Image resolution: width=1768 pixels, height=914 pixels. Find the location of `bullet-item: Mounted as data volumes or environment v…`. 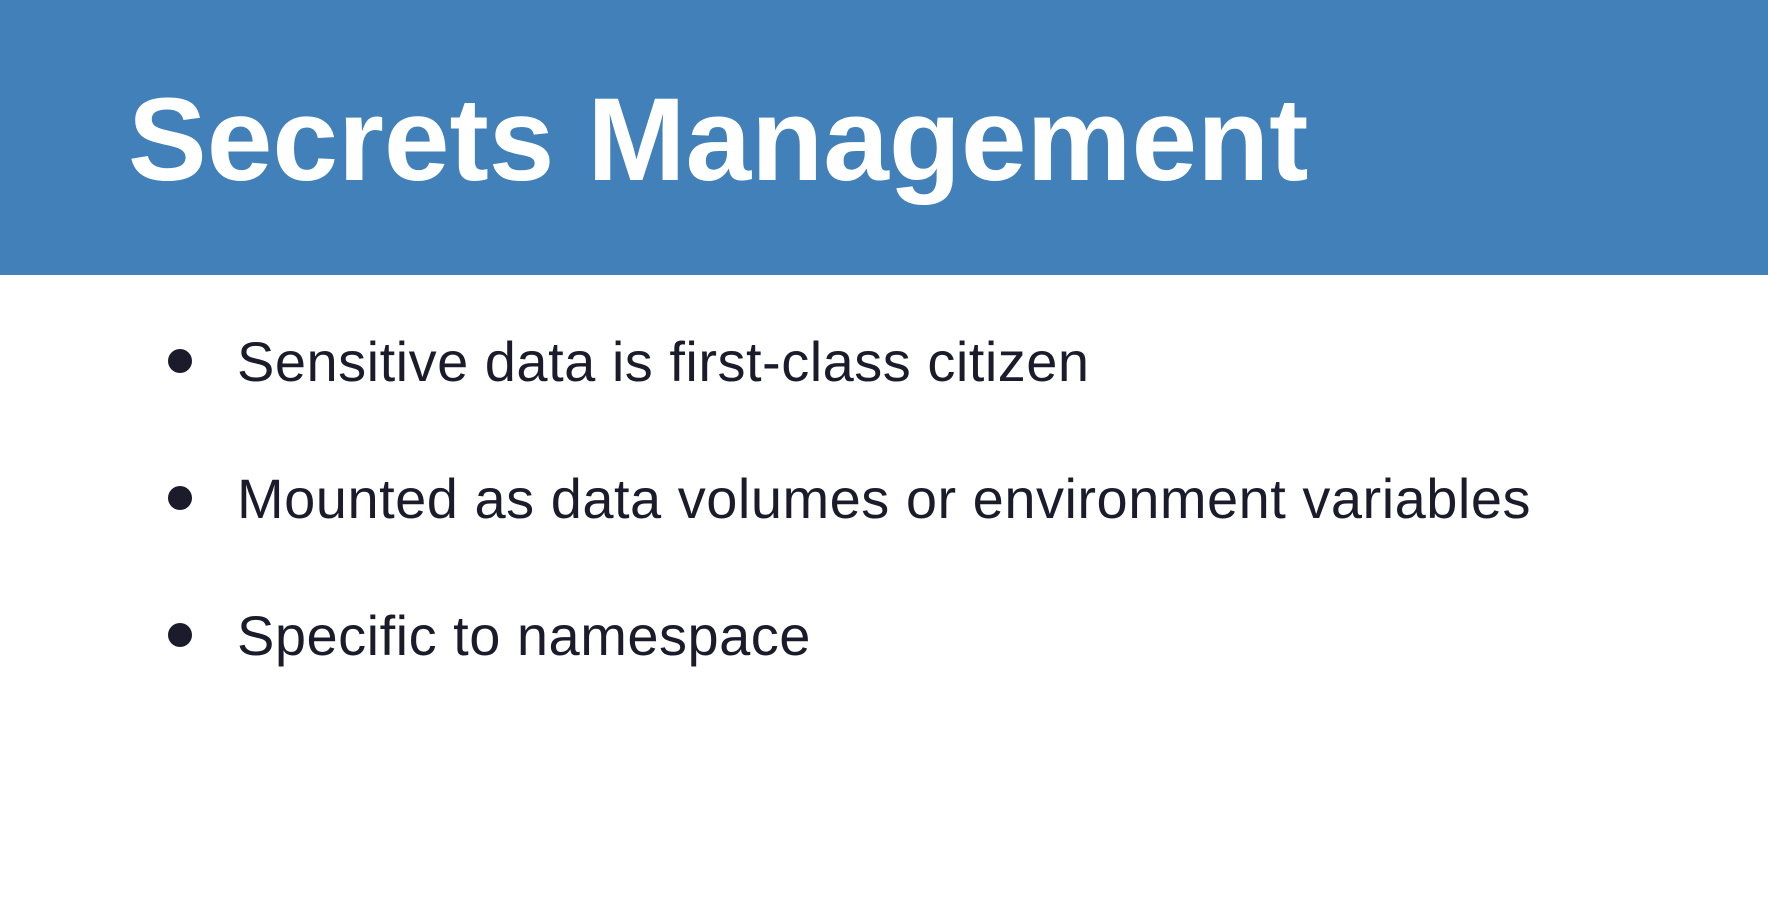

bullet-item: Mounted as data volumes or environment v… is located at coordinates (849, 498).